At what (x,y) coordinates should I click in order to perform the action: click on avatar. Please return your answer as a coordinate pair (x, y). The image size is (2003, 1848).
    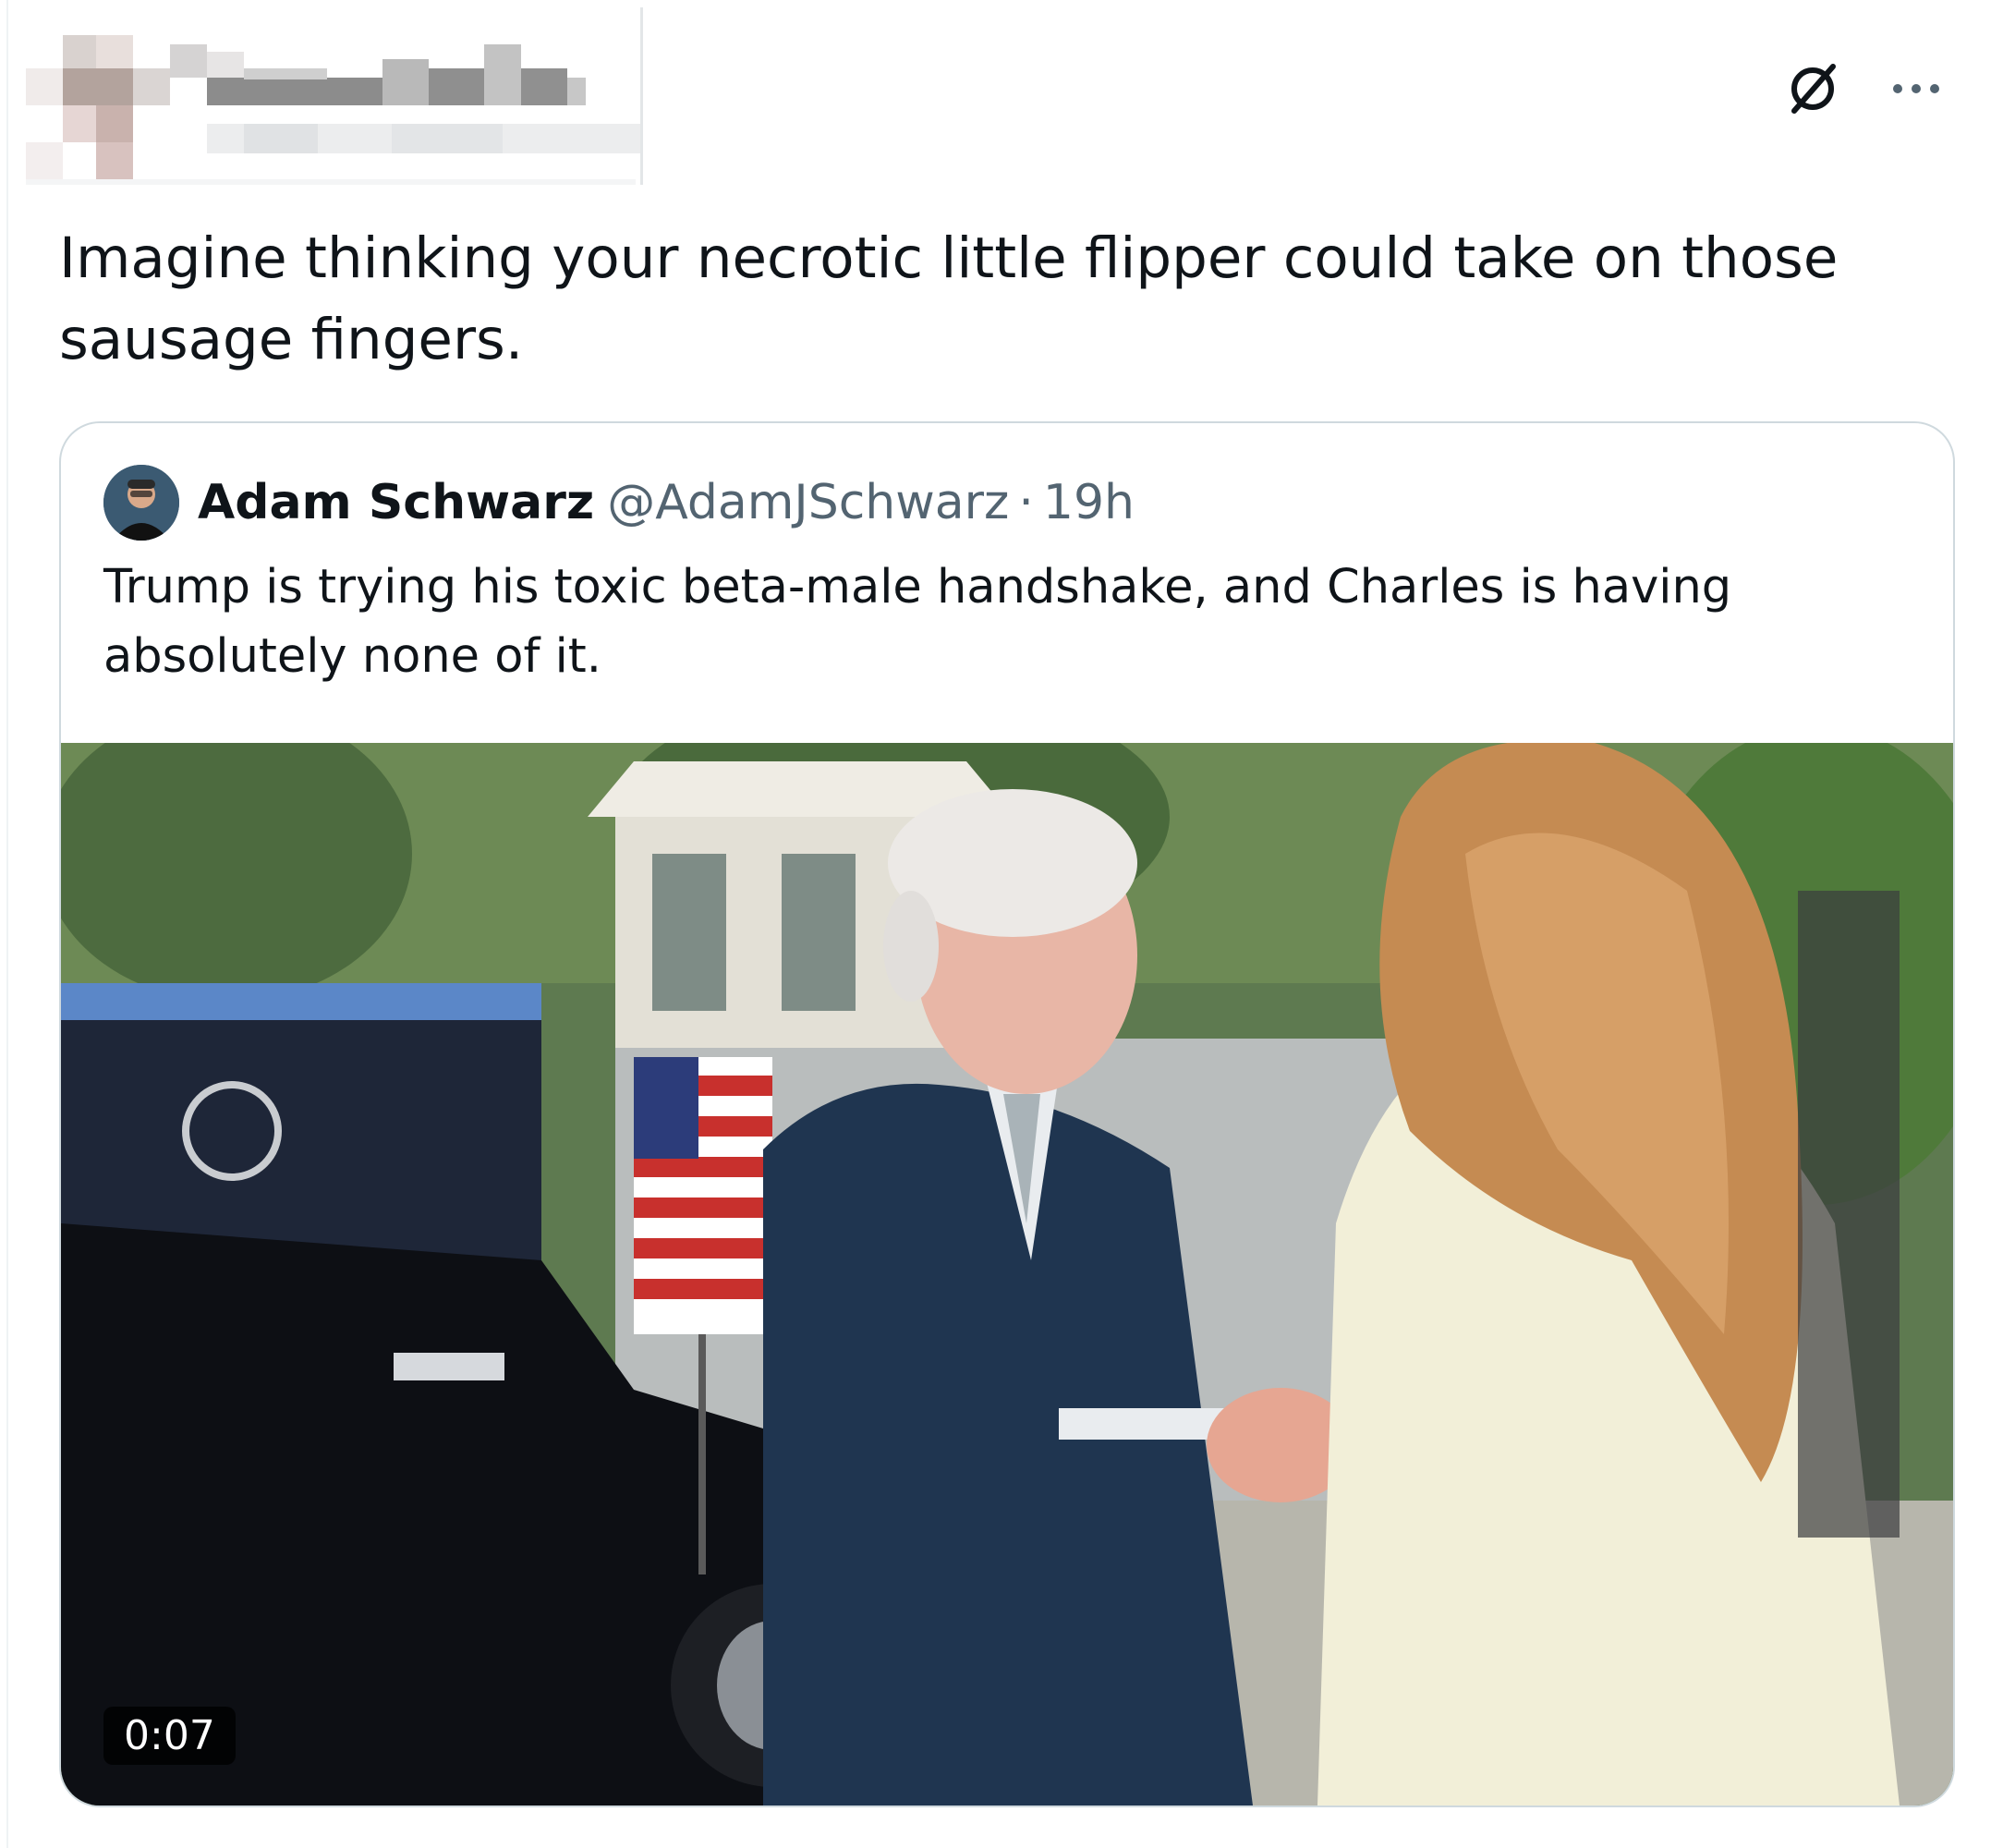
    Looking at the image, I should click on (141, 503).